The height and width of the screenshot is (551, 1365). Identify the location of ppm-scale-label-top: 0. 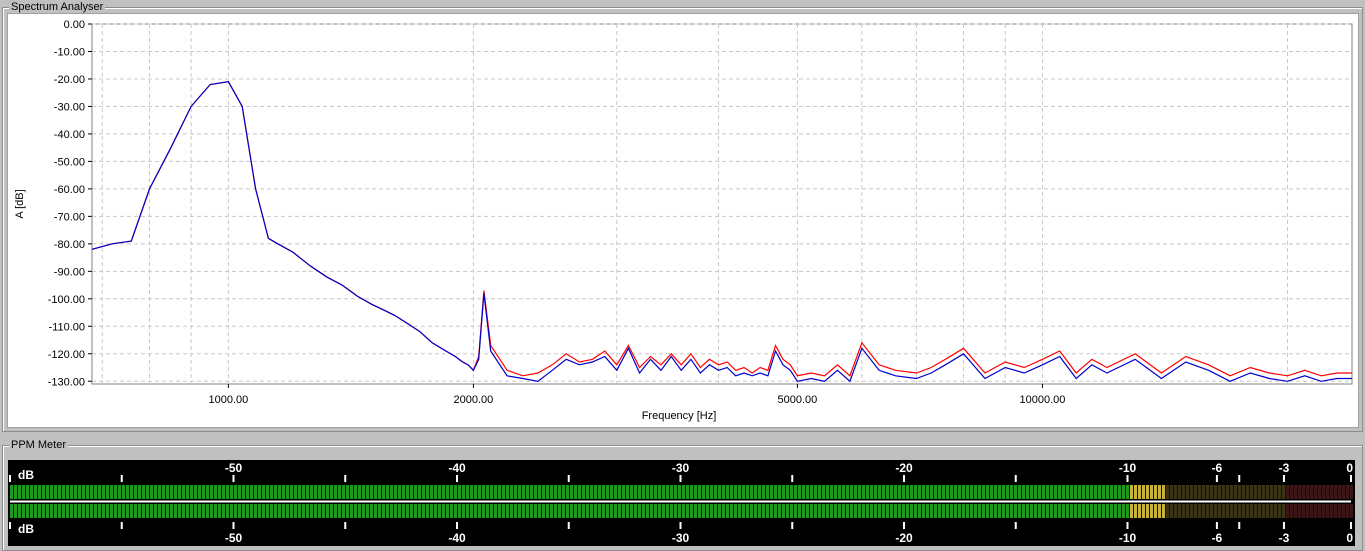
(1349, 468).